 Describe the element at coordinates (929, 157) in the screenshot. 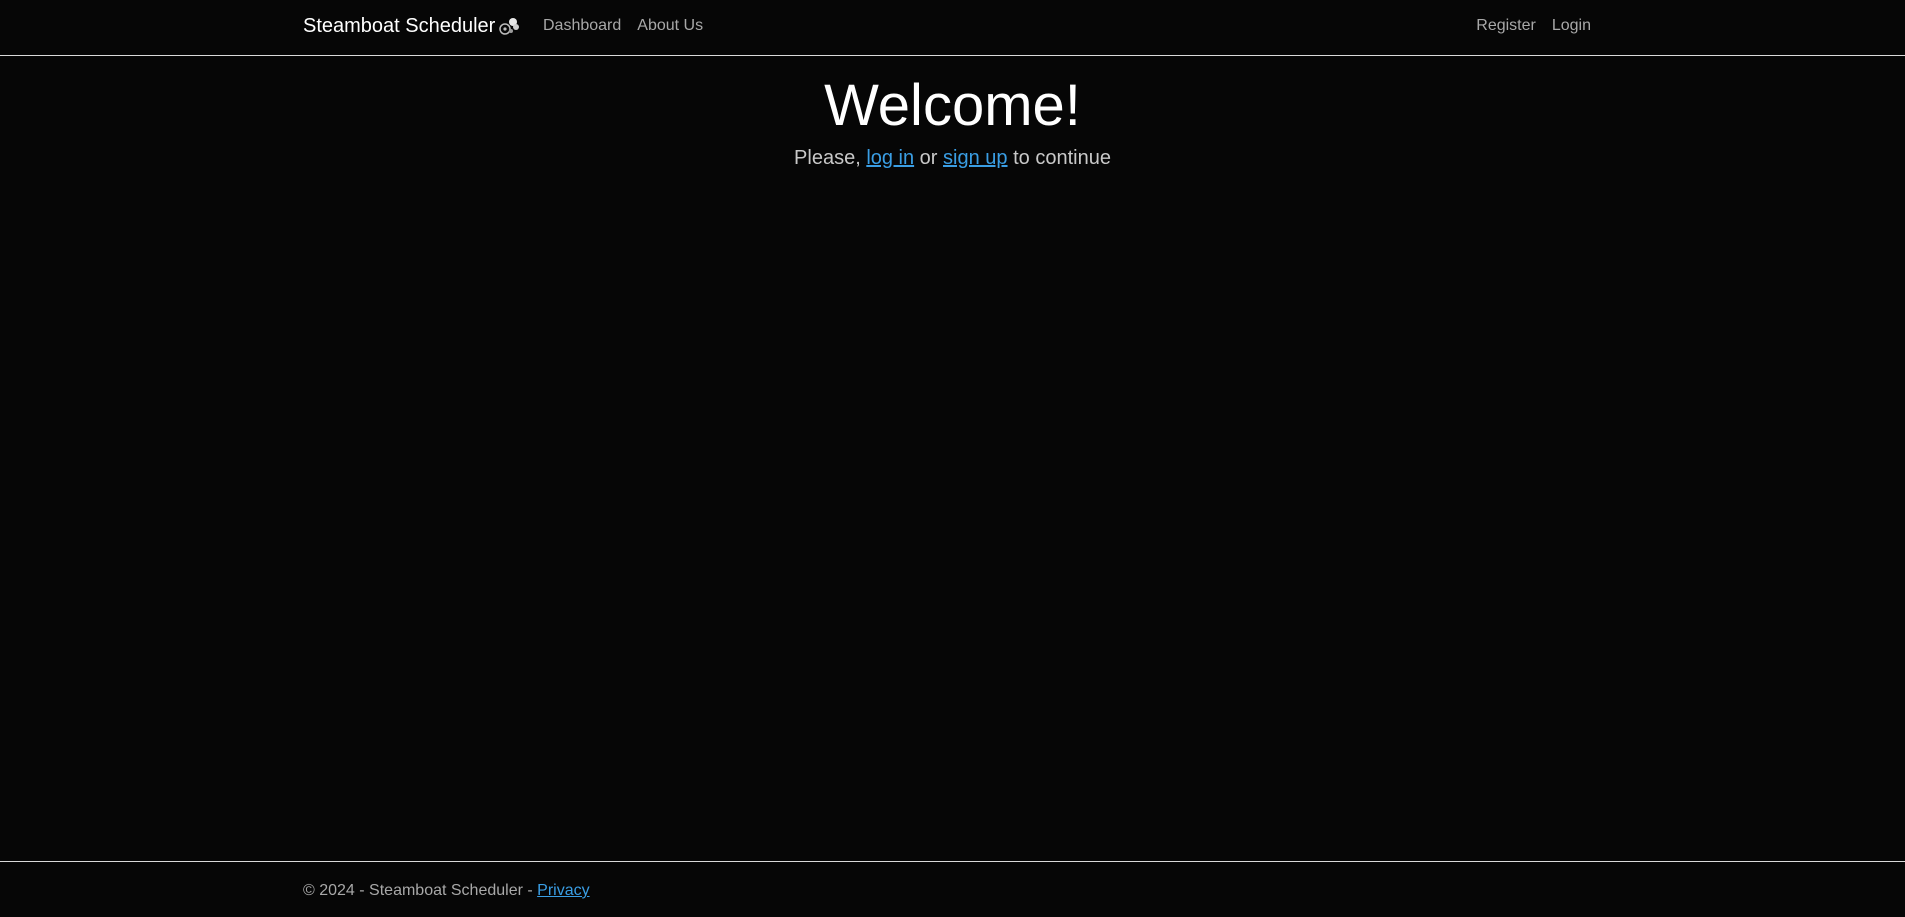

I see `lead-middle: or` at that location.